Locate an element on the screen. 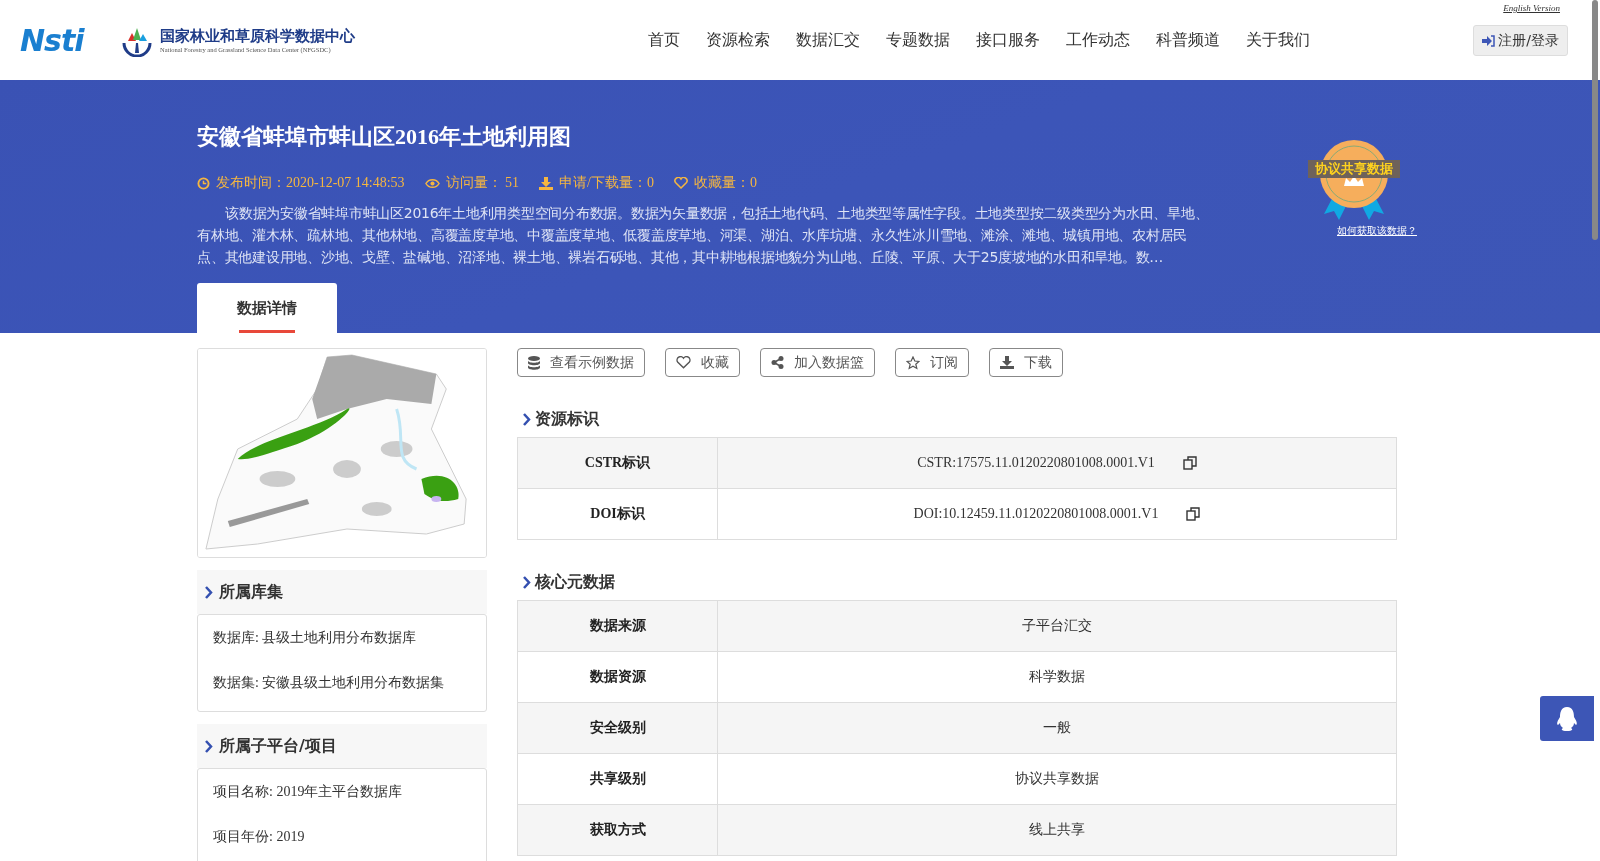  meta-text: 访问量： 51 is located at coordinates (482, 183).